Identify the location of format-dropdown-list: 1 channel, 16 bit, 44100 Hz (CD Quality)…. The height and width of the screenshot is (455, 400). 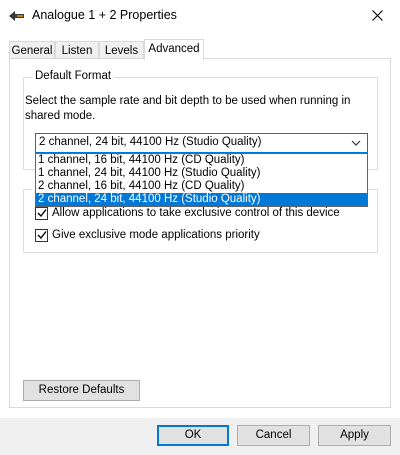
(201, 180).